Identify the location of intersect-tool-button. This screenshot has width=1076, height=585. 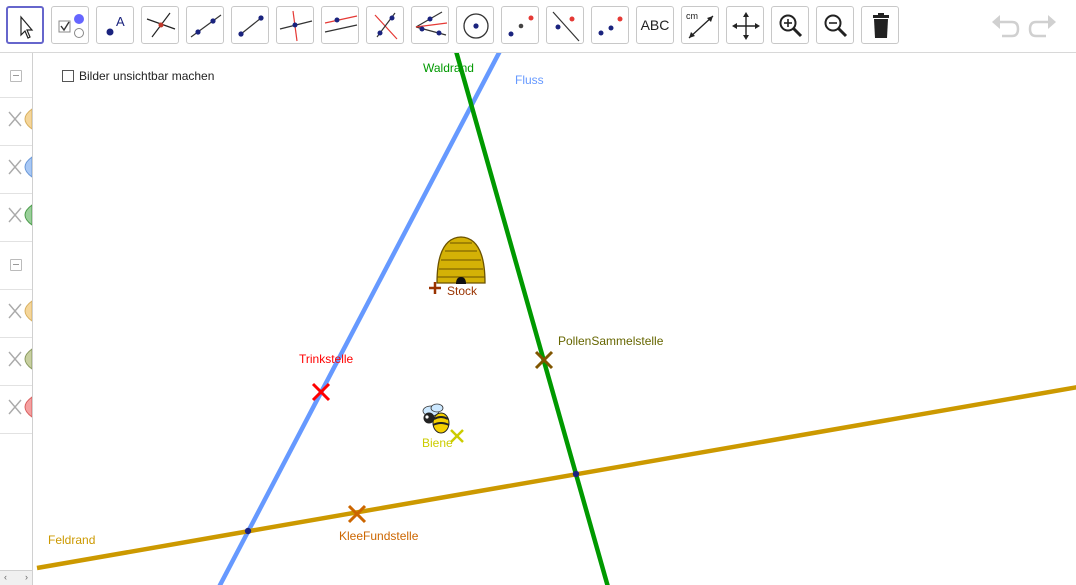
(160, 25).